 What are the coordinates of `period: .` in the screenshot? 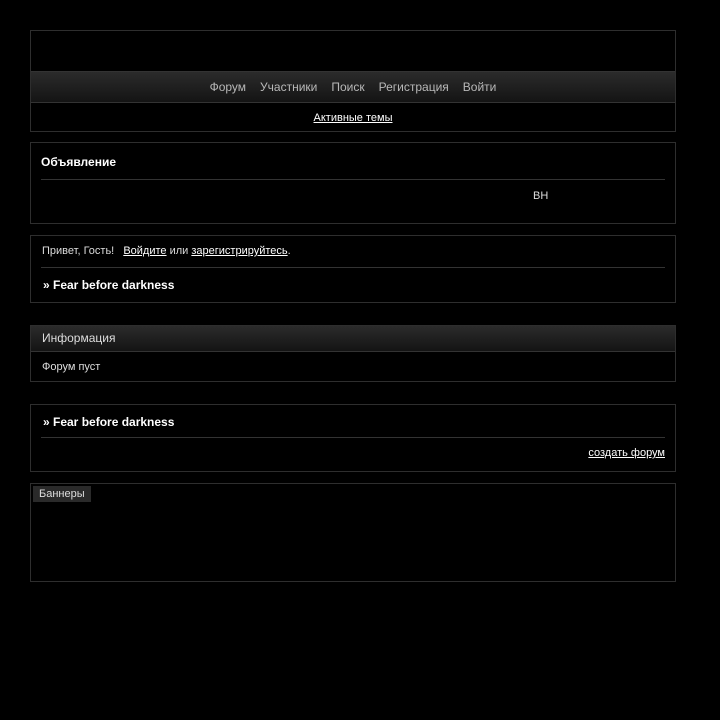 It's located at (289, 251).